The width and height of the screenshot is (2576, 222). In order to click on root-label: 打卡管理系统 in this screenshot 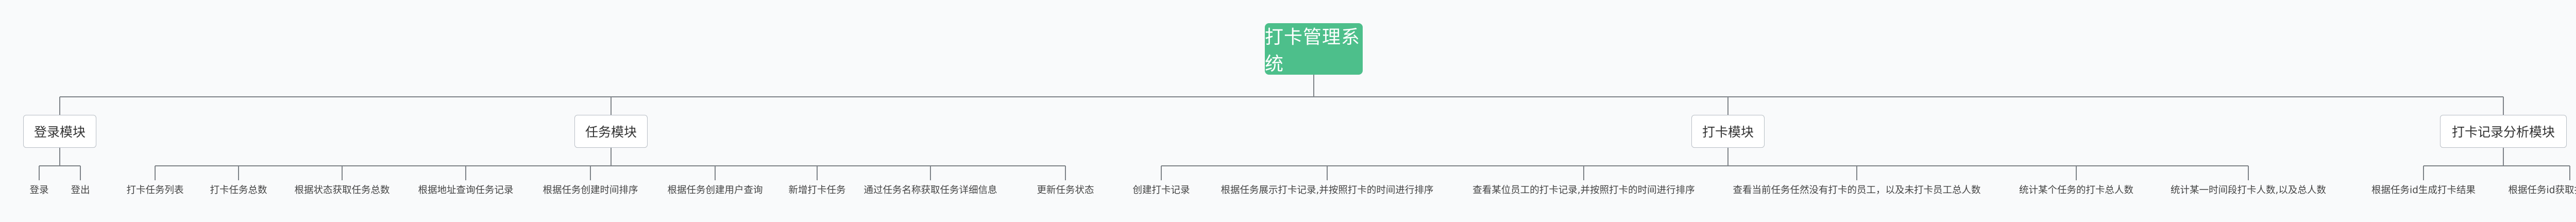, I will do `click(1313, 51)`.